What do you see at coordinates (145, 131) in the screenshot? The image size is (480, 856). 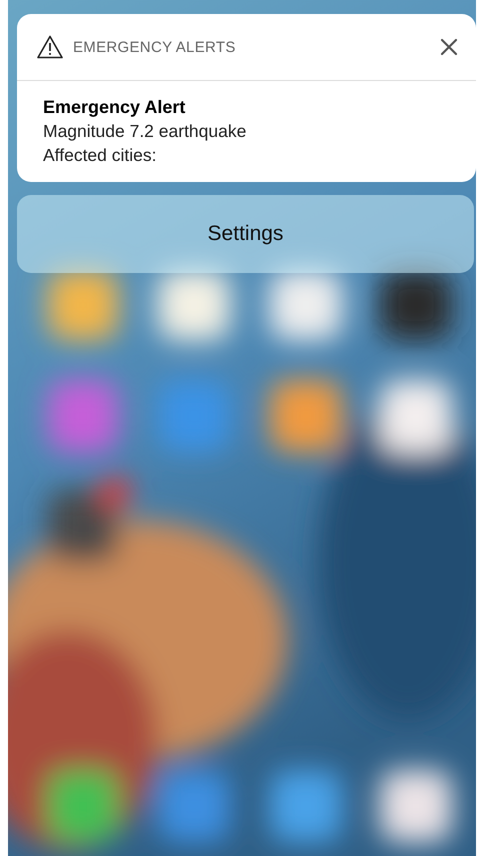 I see `alert-text: Magnitude 7.2 earthquake` at bounding box center [145, 131].